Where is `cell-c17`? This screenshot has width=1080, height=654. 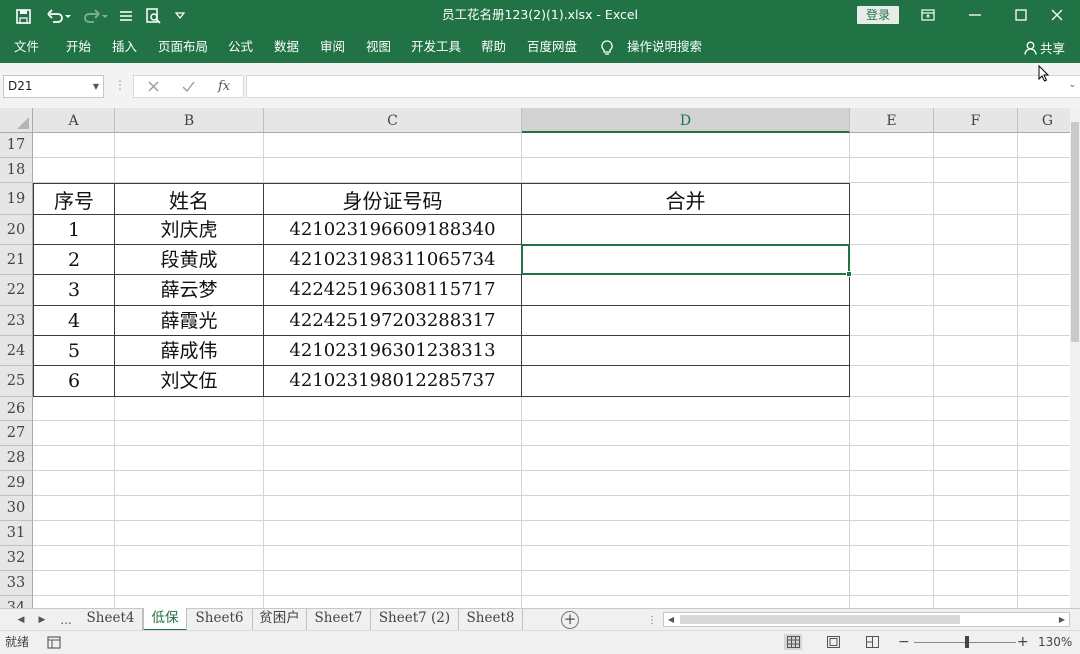
cell-c17 is located at coordinates (393, 145).